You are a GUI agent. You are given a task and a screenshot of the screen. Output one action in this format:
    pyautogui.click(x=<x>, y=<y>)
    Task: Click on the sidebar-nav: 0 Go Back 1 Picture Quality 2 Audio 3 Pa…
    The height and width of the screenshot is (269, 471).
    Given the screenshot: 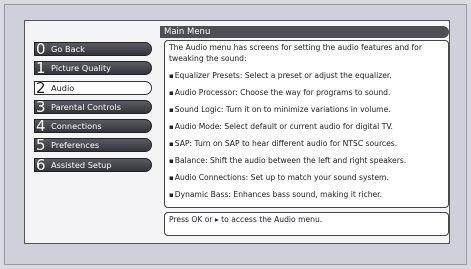 What is the action you would take?
    pyautogui.click(x=93, y=108)
    